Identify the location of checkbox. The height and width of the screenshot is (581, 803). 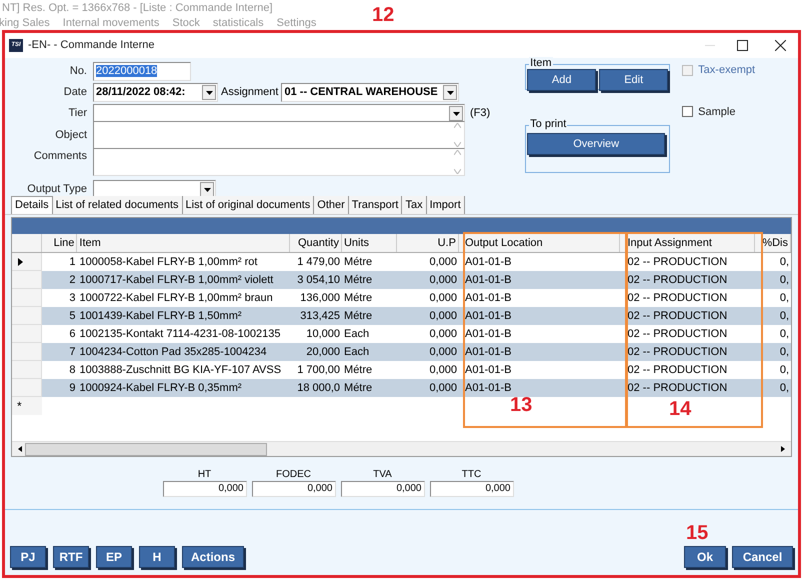
(688, 112).